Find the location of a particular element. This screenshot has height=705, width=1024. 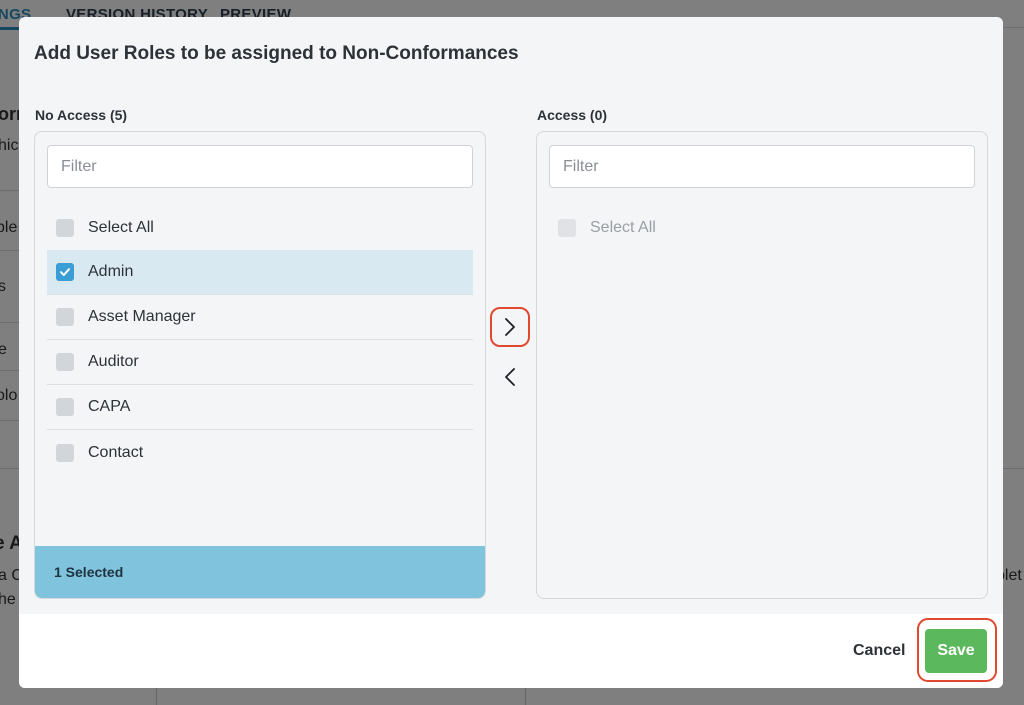

no-access-select-all: Select All is located at coordinates (260, 227).